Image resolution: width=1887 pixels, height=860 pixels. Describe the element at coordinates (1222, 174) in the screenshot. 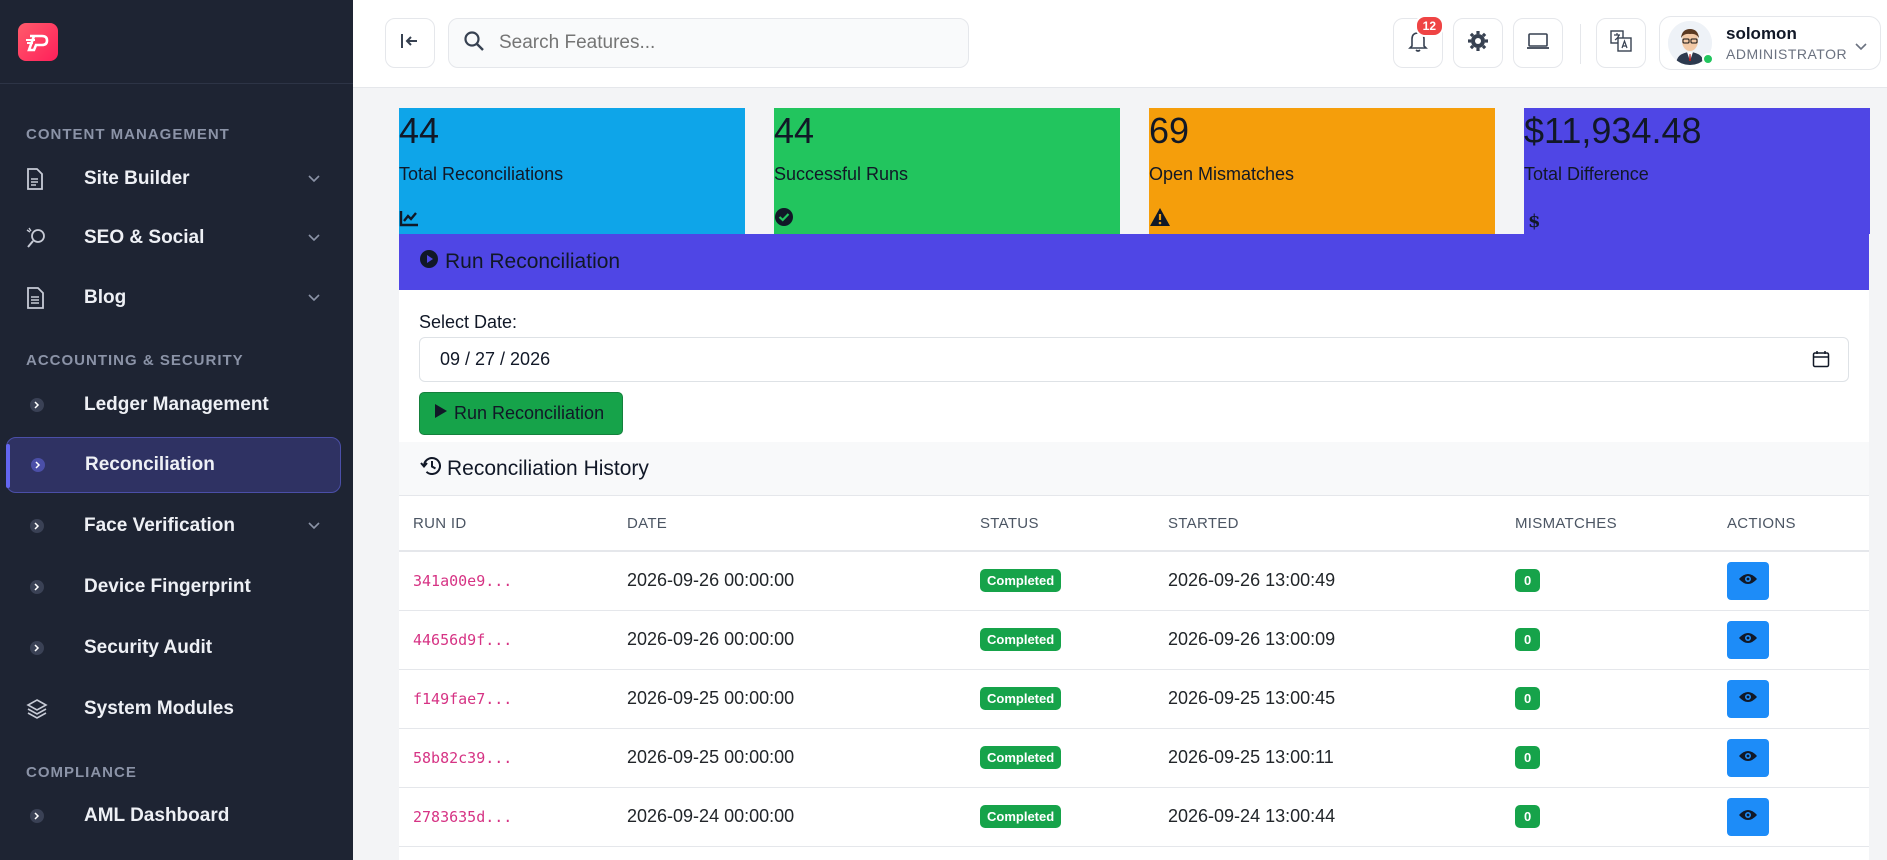

I see `stat-label: Open Mismatches` at that location.